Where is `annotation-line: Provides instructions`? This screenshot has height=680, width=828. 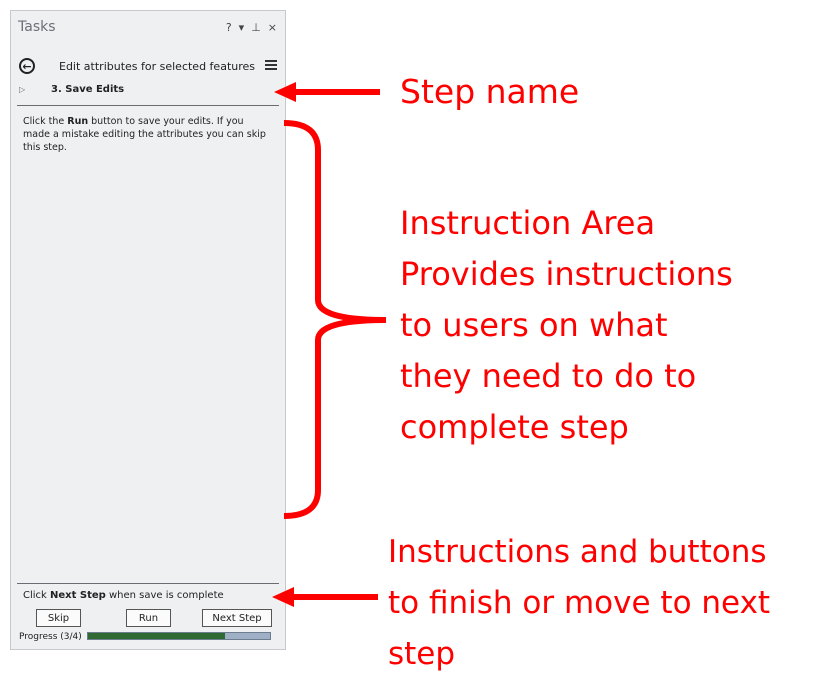
annotation-line: Provides instructions is located at coordinates (566, 274).